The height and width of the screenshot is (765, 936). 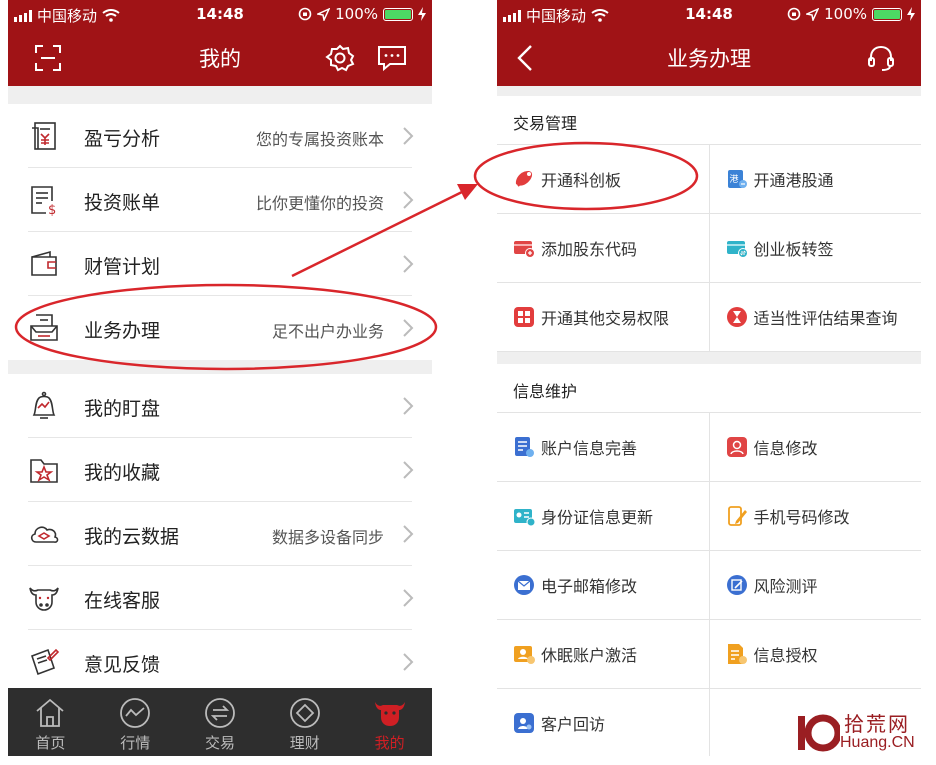 I want to click on tab-mine: 我的, so click(x=389, y=722).